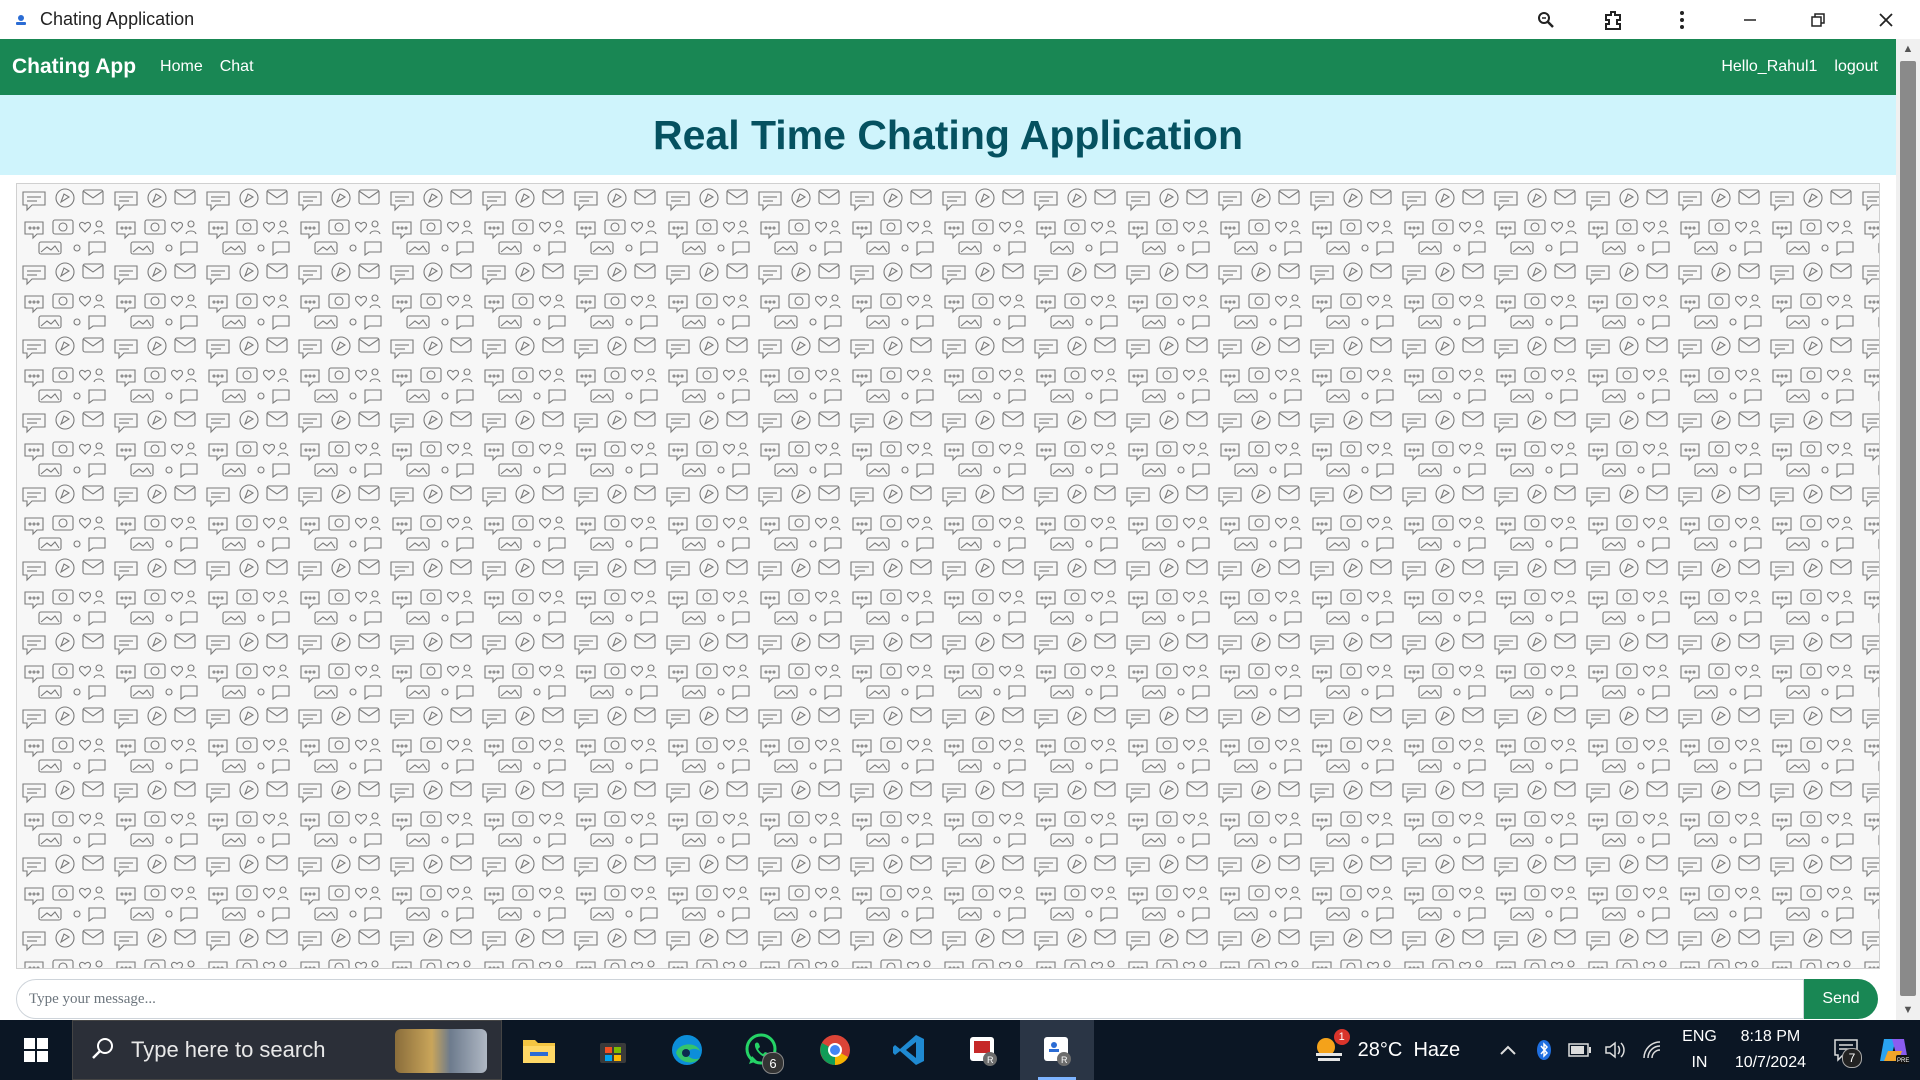  I want to click on weather-icon: 1, so click(1331, 1048).